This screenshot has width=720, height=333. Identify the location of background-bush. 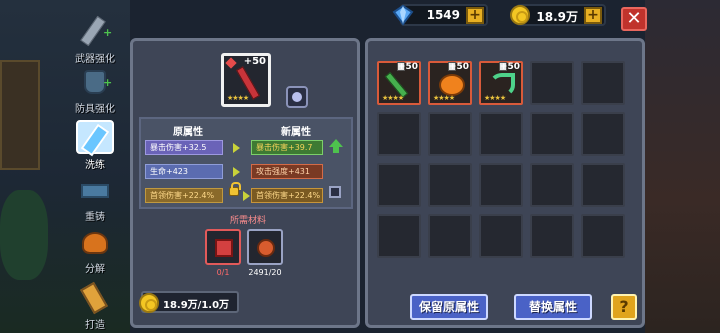
(24, 235).